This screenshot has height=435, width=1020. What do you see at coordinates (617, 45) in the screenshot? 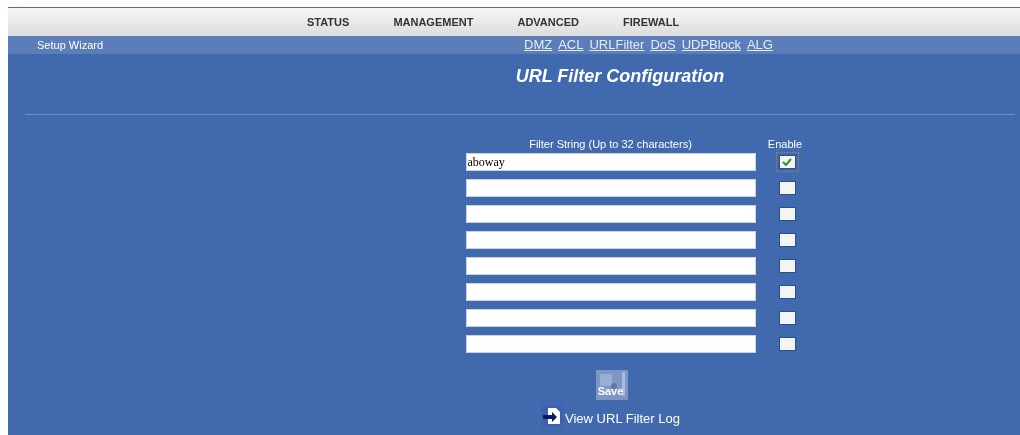
I see `submenu-link: URLFilter` at bounding box center [617, 45].